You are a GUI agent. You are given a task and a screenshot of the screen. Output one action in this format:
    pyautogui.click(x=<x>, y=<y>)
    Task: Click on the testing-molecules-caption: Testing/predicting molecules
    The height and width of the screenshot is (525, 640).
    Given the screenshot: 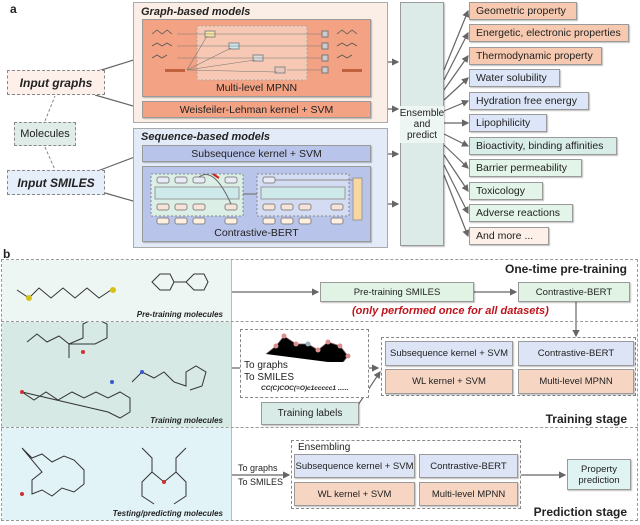 What is the action you would take?
    pyautogui.click(x=167, y=513)
    